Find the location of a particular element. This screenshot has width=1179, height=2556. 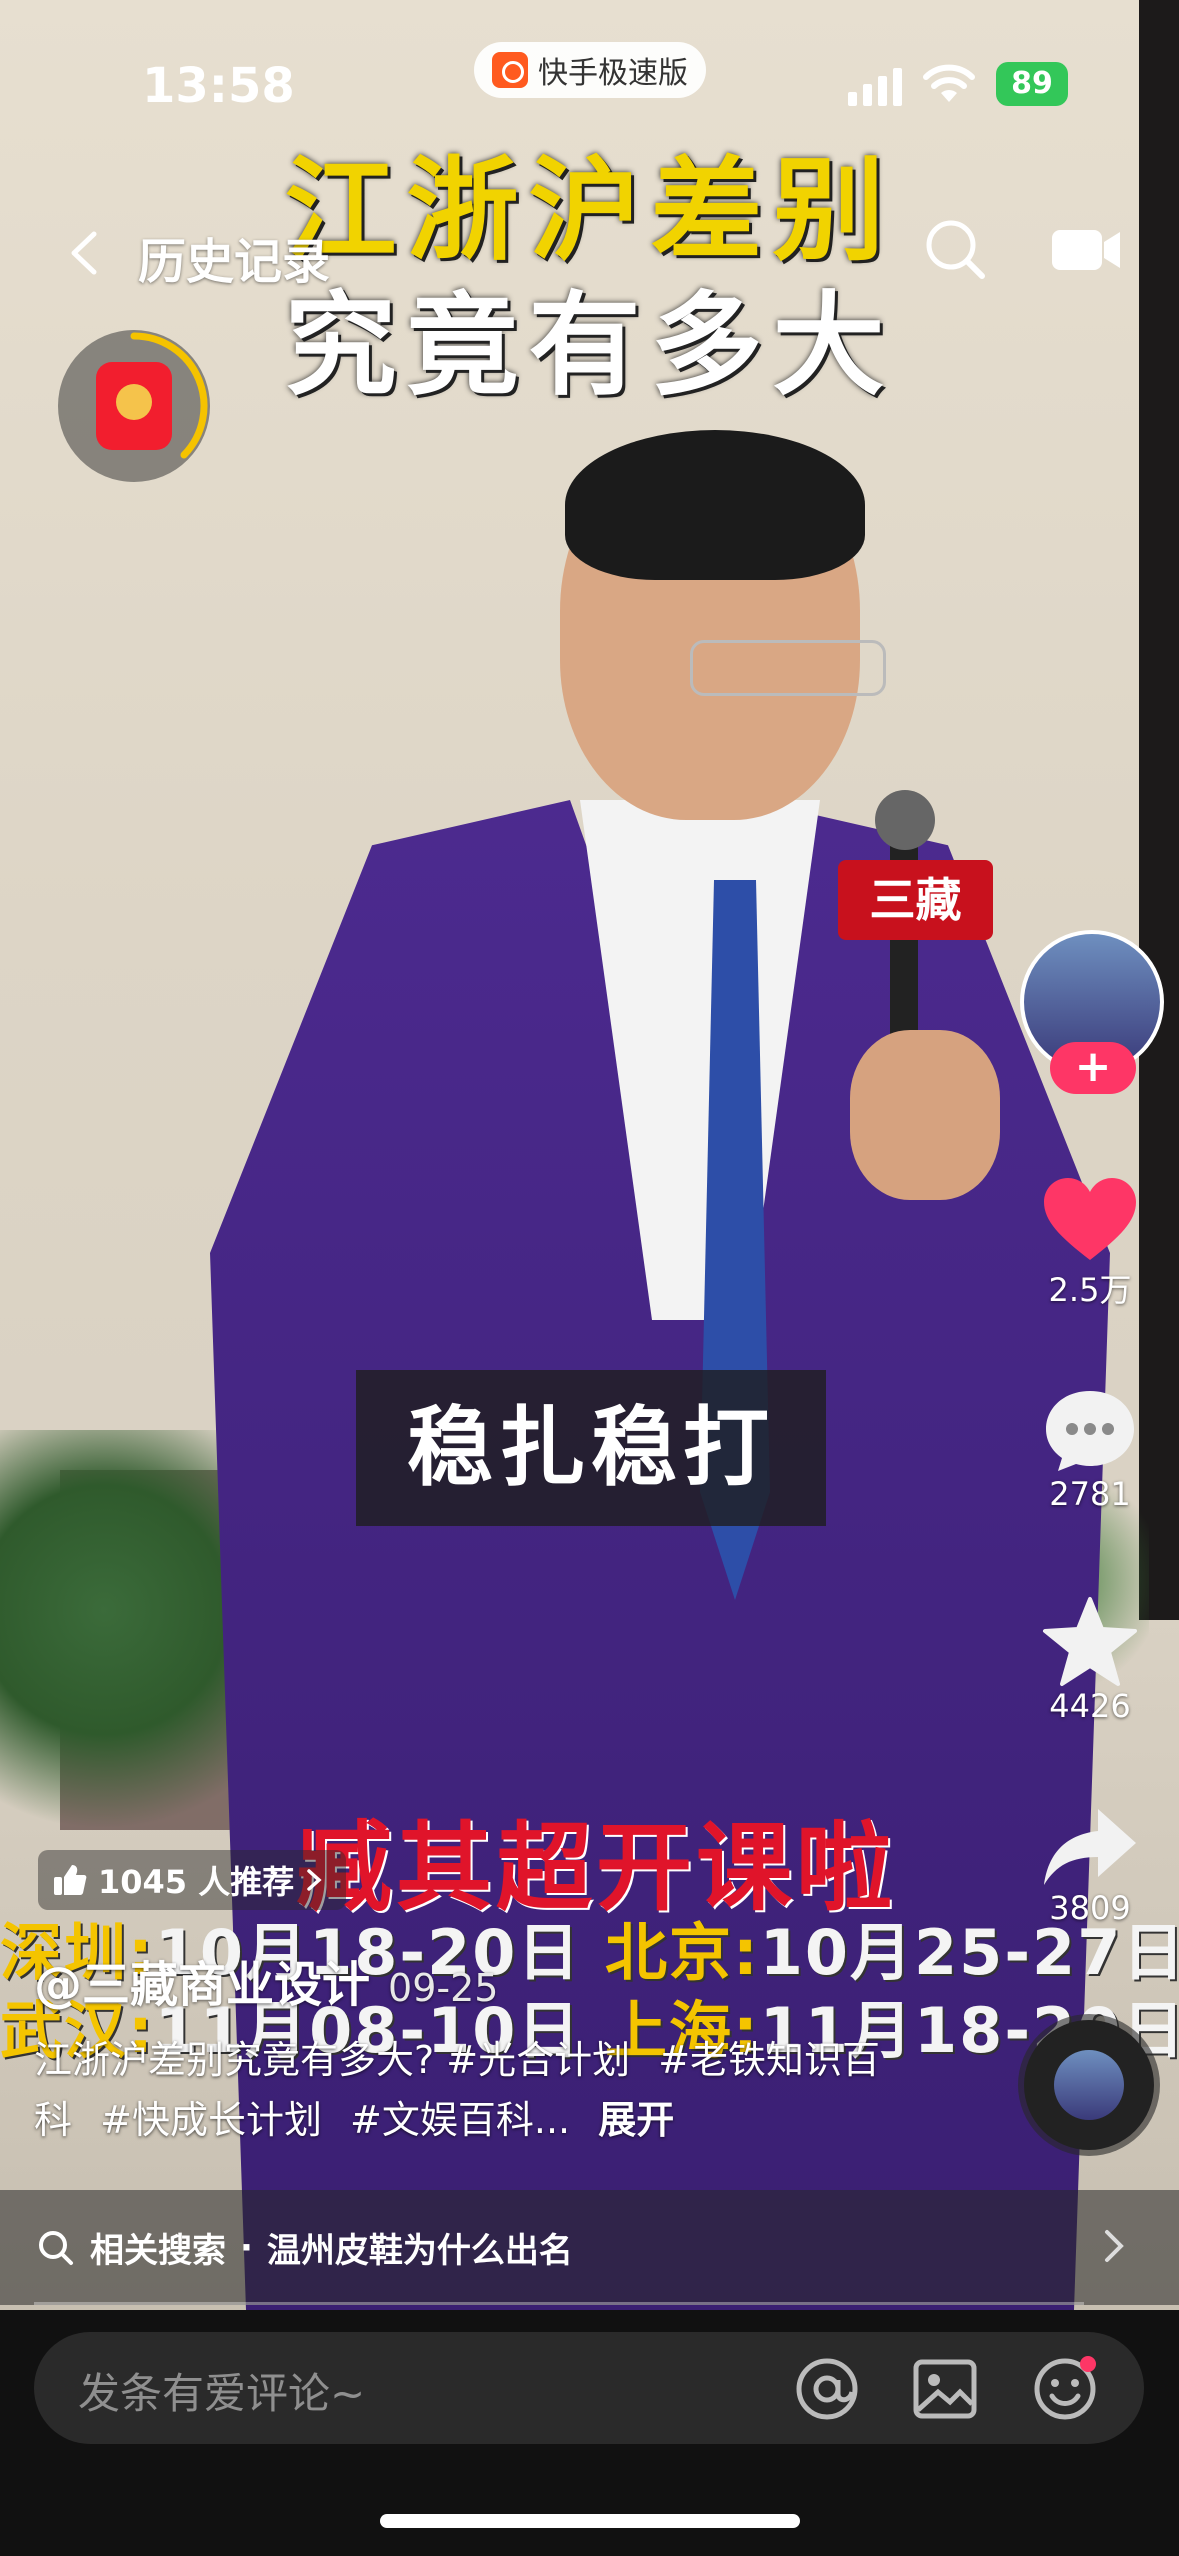

share-count: 3809 is located at coordinates (1090, 1908).